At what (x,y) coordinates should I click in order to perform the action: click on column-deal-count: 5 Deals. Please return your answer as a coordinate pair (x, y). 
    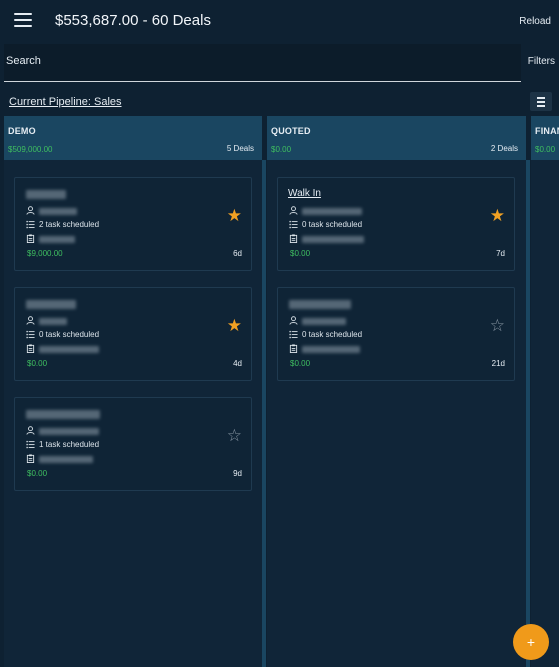
    Looking at the image, I should click on (240, 148).